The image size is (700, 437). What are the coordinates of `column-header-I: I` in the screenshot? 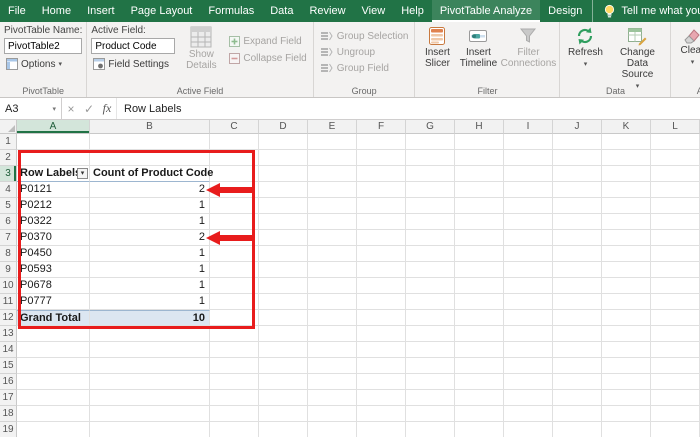 It's located at (528, 127).